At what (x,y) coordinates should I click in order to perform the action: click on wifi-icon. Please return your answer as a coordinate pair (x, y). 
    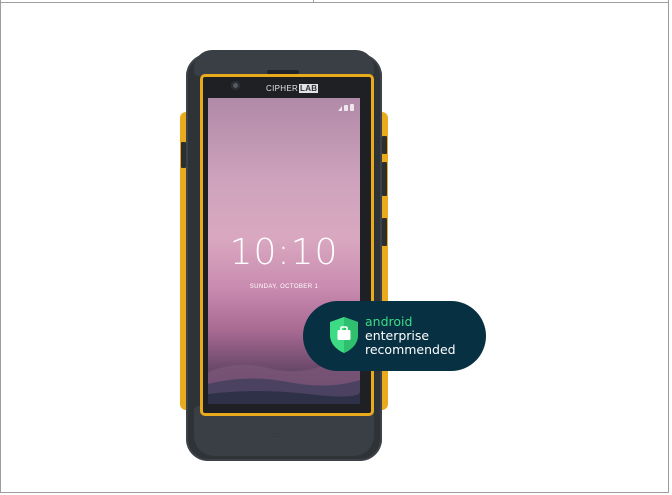
    Looking at the image, I should click on (346, 108).